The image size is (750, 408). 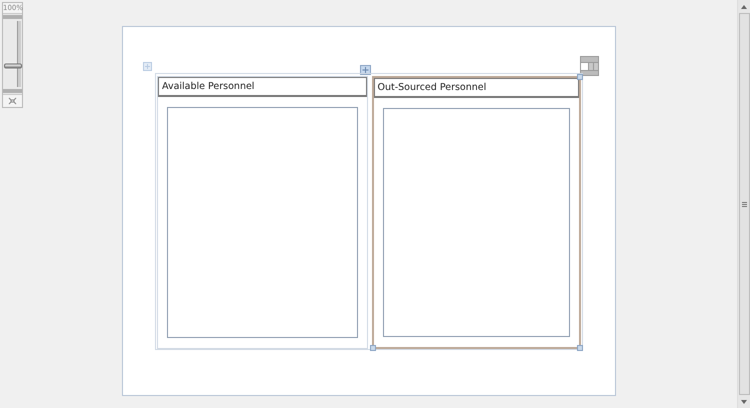 What do you see at coordinates (744, 402) in the screenshot?
I see `scroll-down-icon` at bounding box center [744, 402].